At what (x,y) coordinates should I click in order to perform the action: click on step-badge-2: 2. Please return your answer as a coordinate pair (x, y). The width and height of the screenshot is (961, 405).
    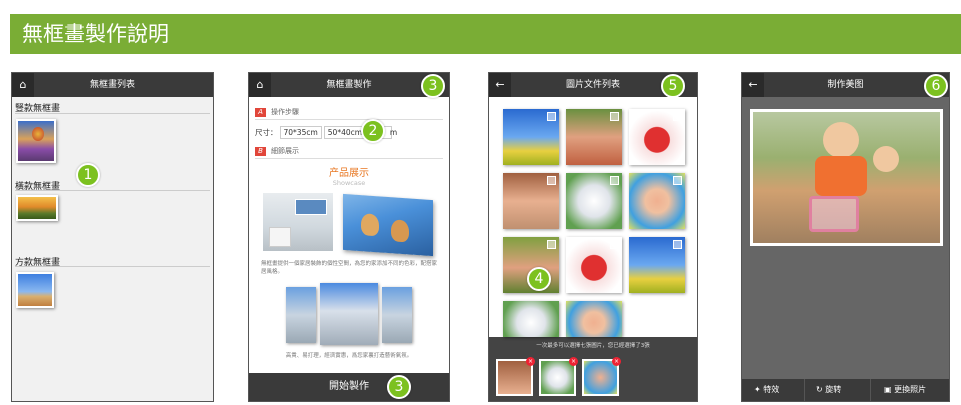
    Looking at the image, I should click on (373, 131).